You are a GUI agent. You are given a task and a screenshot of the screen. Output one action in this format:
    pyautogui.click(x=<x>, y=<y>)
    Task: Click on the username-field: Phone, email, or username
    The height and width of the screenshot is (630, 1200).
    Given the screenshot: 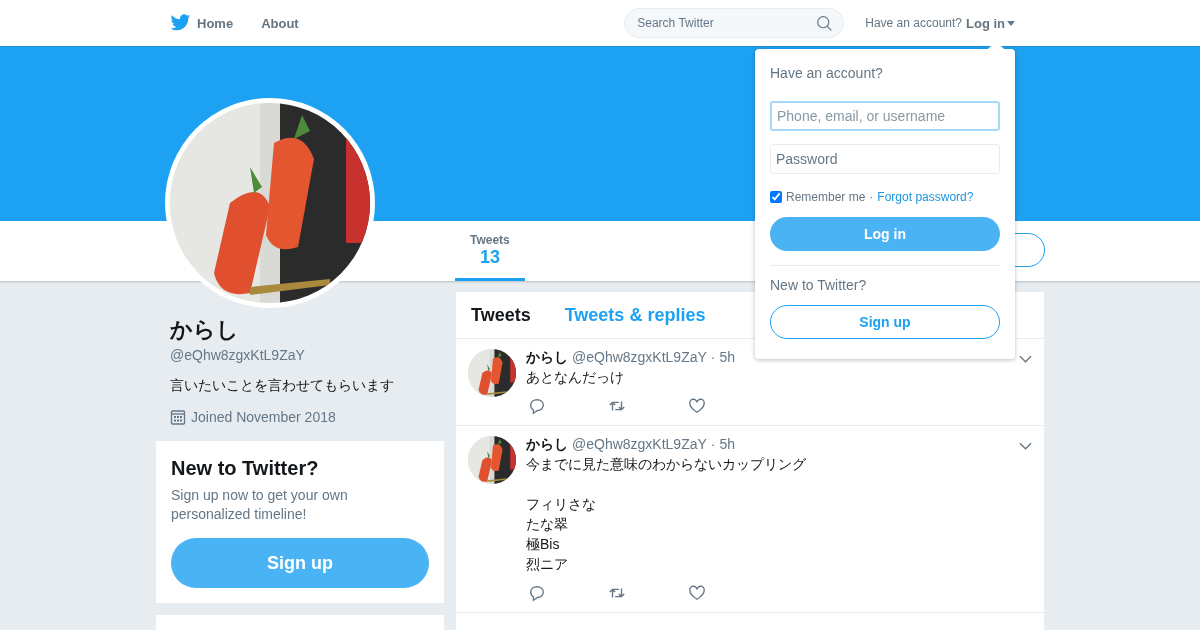 What is the action you would take?
    pyautogui.click(x=885, y=116)
    